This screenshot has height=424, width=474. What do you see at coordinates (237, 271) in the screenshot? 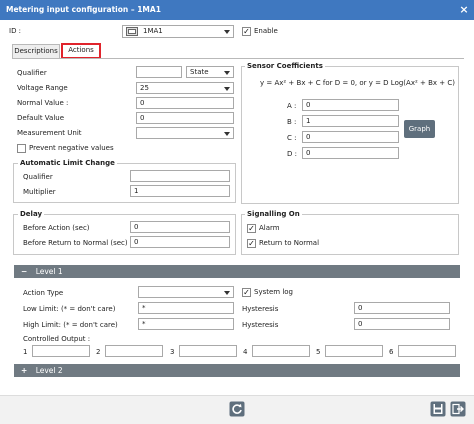
I see `level1-header: − Level 1` at bounding box center [237, 271].